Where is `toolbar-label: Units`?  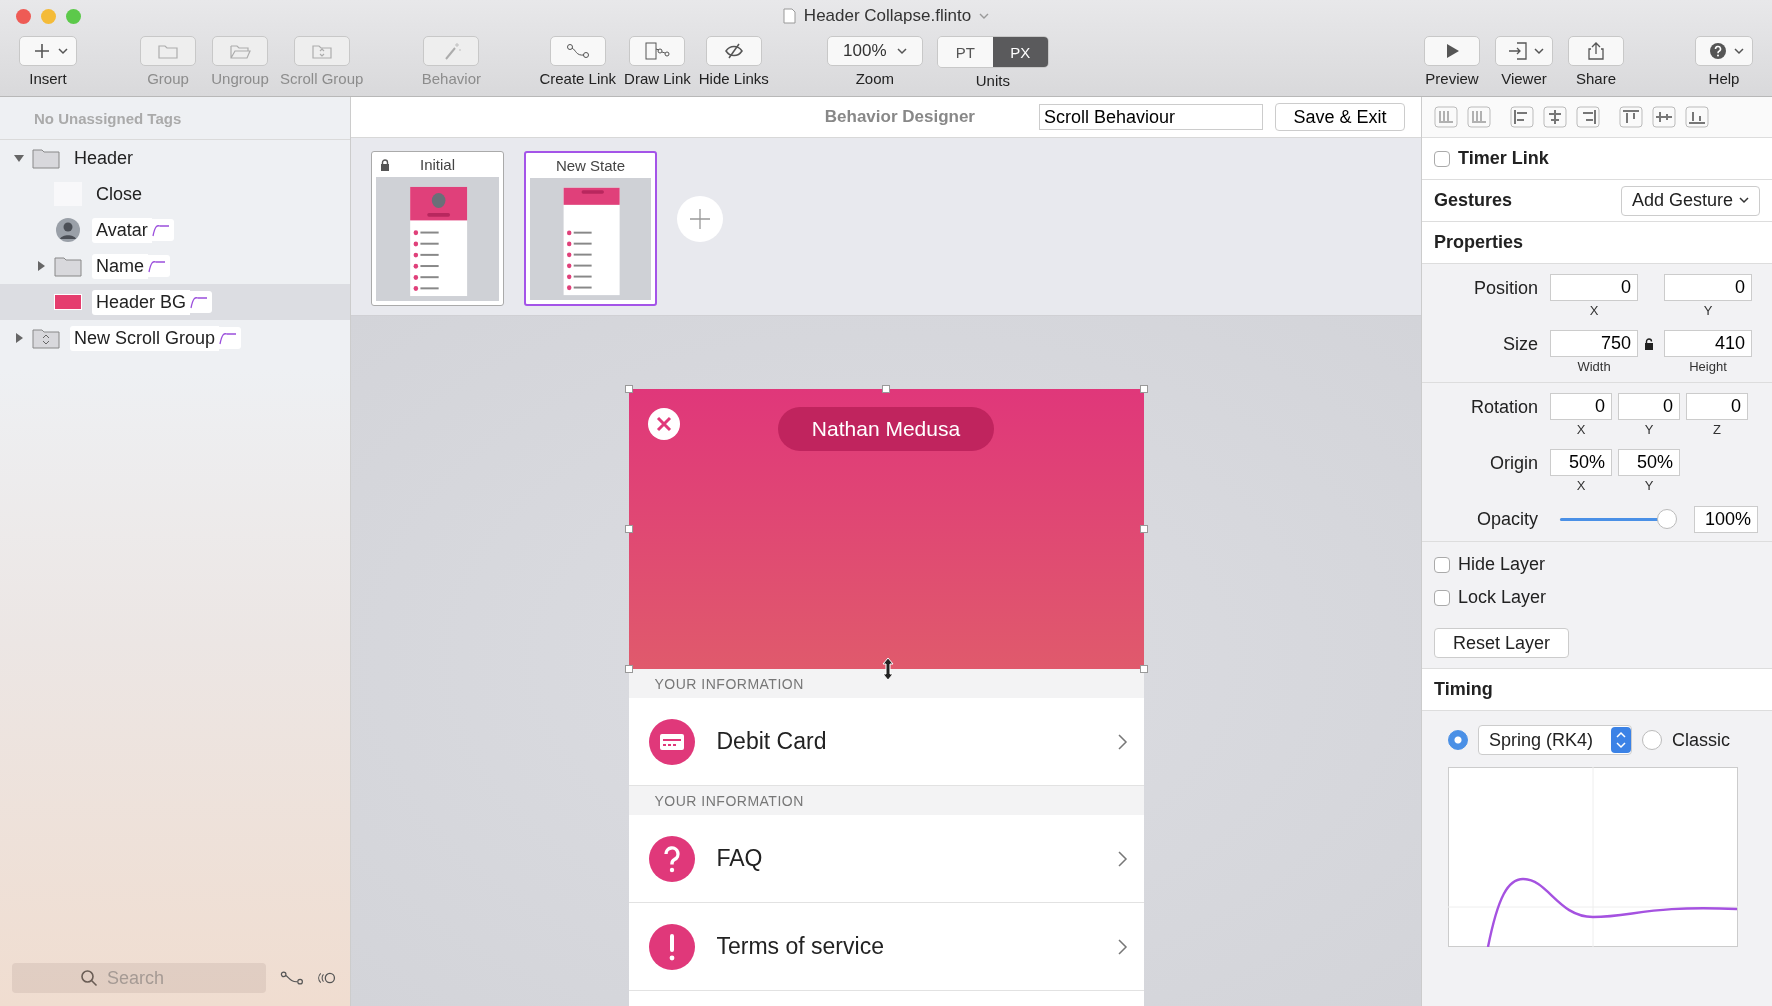
toolbar-label: Units is located at coordinates (992, 80).